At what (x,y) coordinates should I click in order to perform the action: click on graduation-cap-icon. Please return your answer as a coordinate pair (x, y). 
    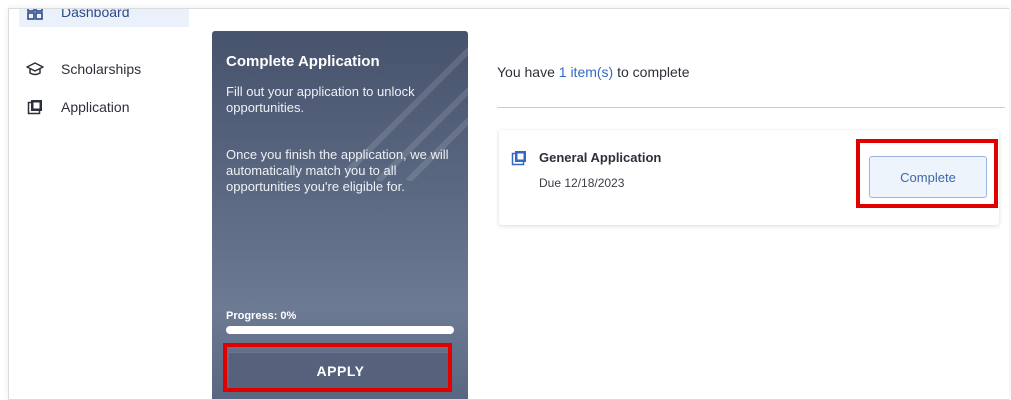
    Looking at the image, I should click on (35, 69).